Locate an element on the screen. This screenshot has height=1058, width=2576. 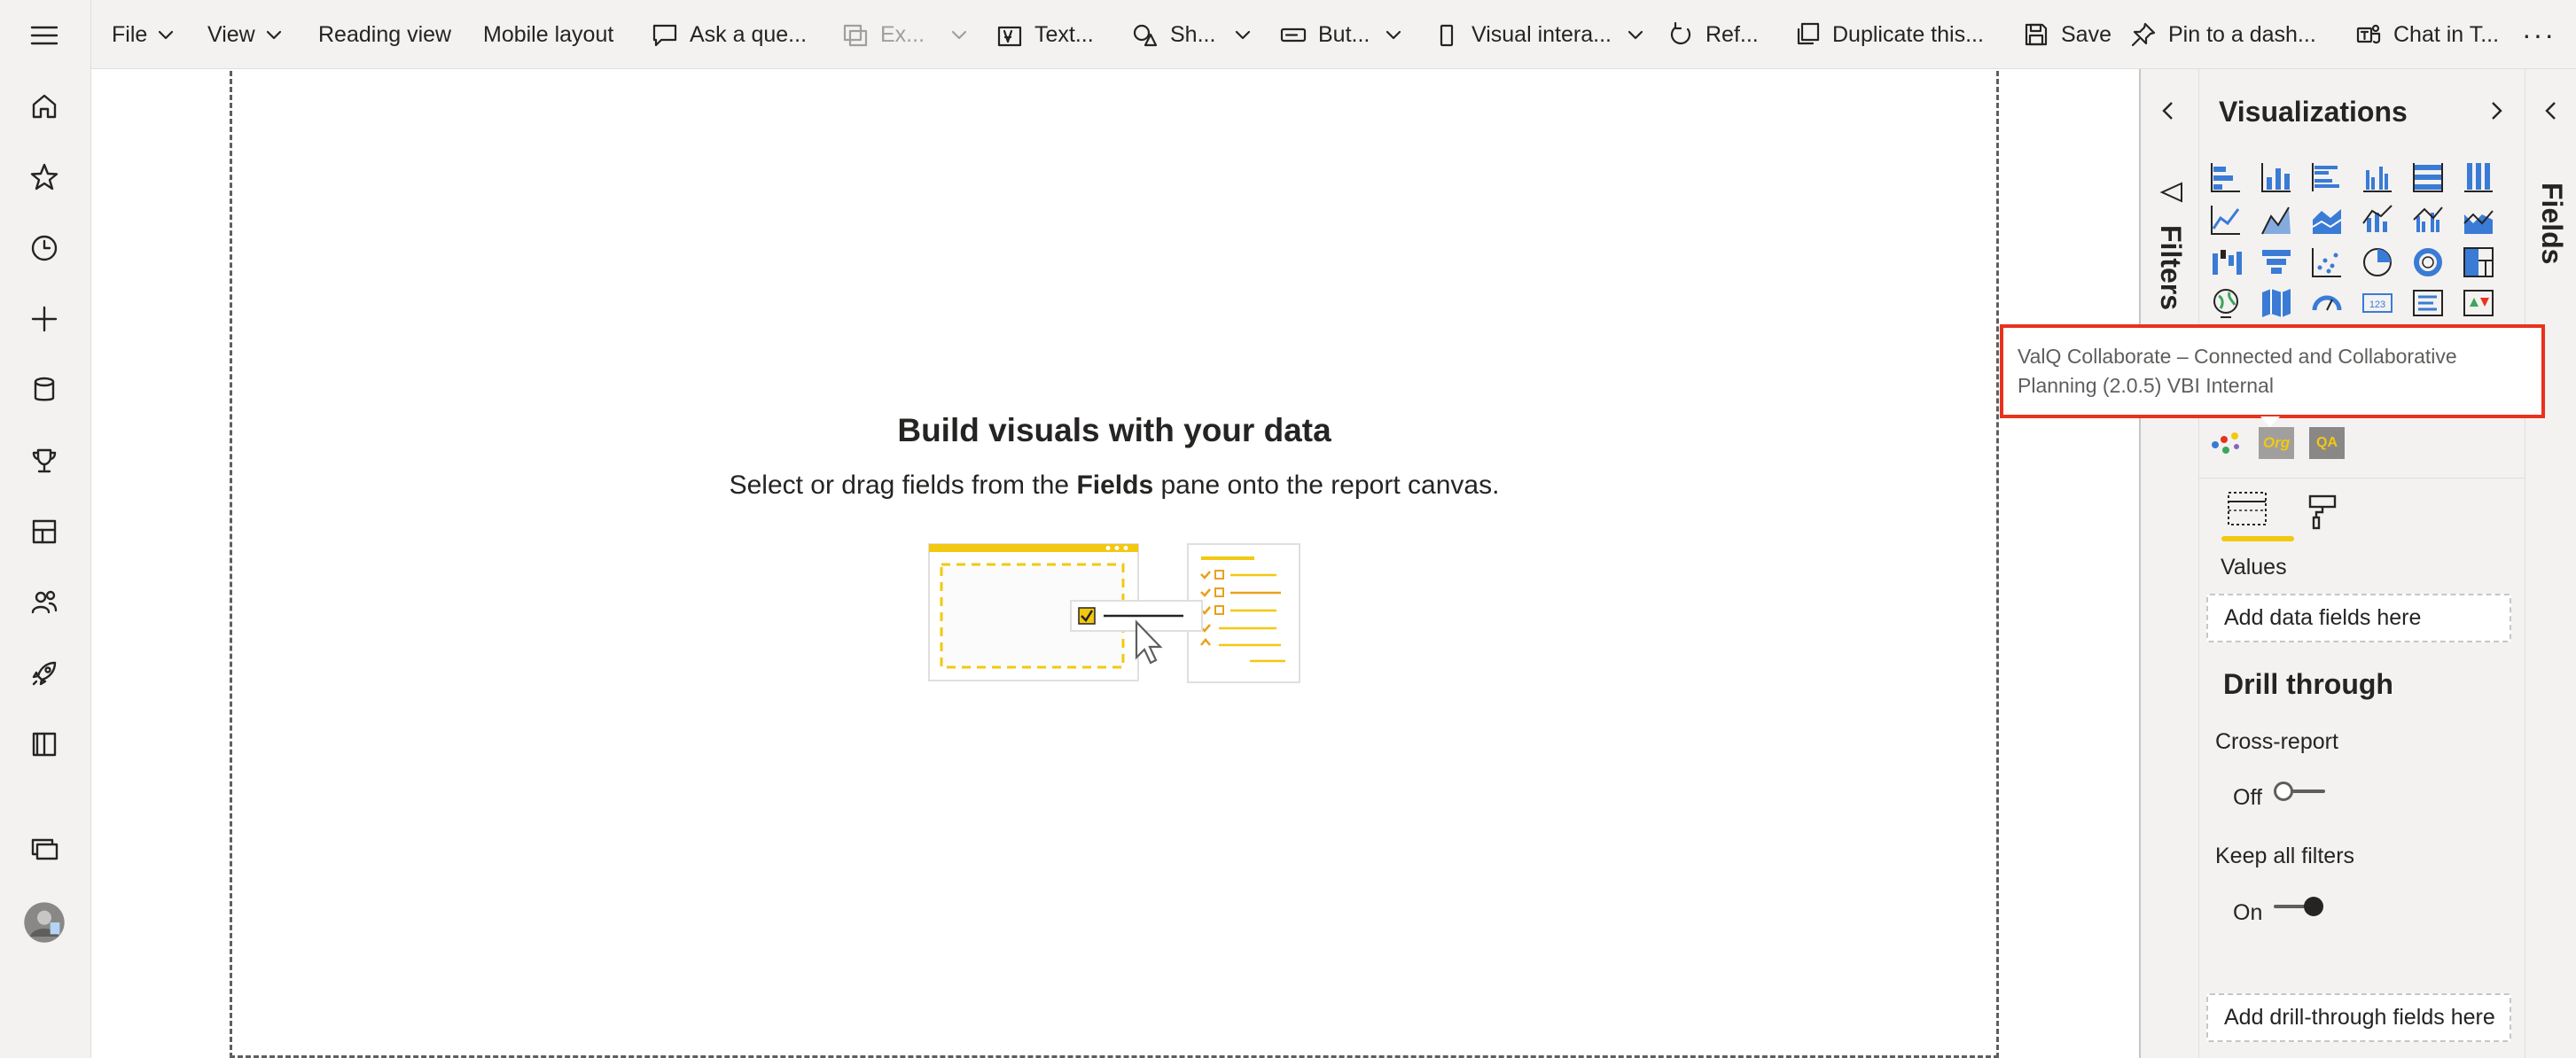
mobile-layout-button: Mobile layout is located at coordinates (548, 34).